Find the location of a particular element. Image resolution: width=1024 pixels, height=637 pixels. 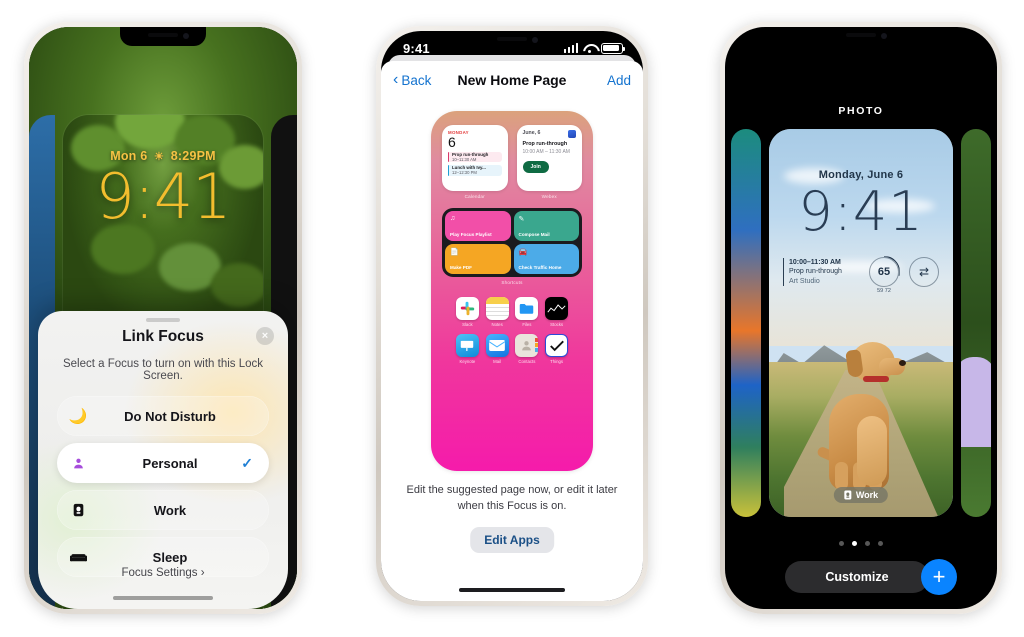

webex-time: 10:00 AM – 11:30 AM is located at coordinates (546, 151).